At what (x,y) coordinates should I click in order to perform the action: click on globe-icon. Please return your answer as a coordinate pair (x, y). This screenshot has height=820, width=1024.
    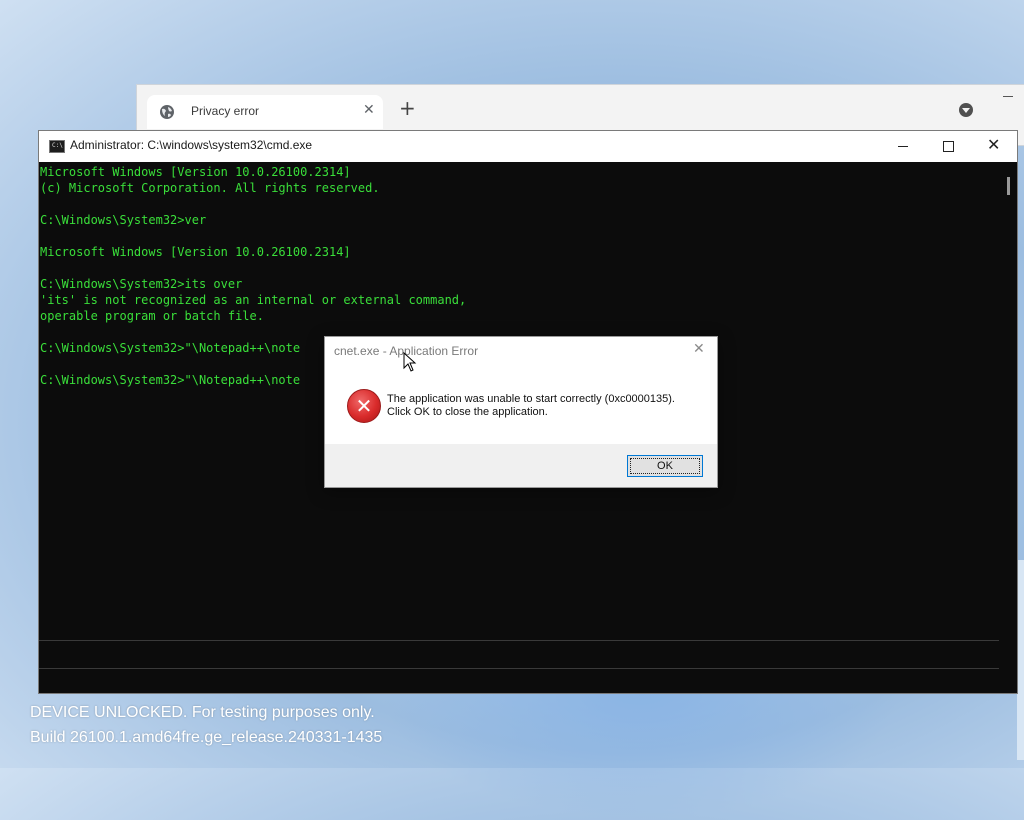
    Looking at the image, I should click on (167, 112).